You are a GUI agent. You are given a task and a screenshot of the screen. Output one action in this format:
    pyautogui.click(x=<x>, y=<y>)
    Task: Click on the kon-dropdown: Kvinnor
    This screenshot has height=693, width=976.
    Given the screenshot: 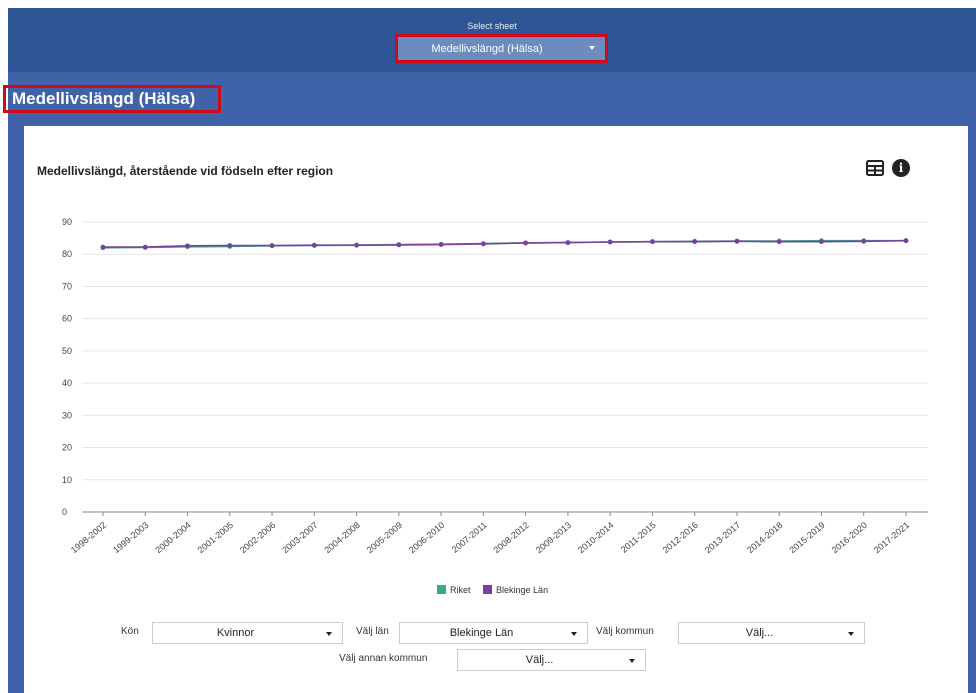 What is the action you would take?
    pyautogui.click(x=247, y=633)
    